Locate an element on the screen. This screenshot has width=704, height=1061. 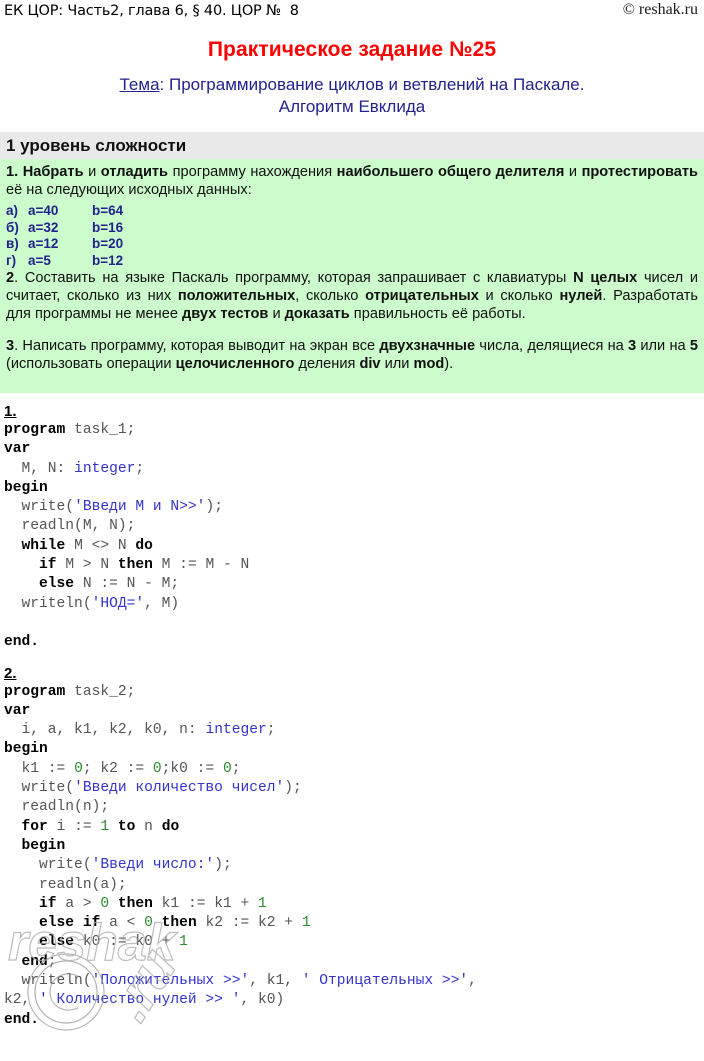
test-data-row: в) a=12 b=20 is located at coordinates (352, 244).